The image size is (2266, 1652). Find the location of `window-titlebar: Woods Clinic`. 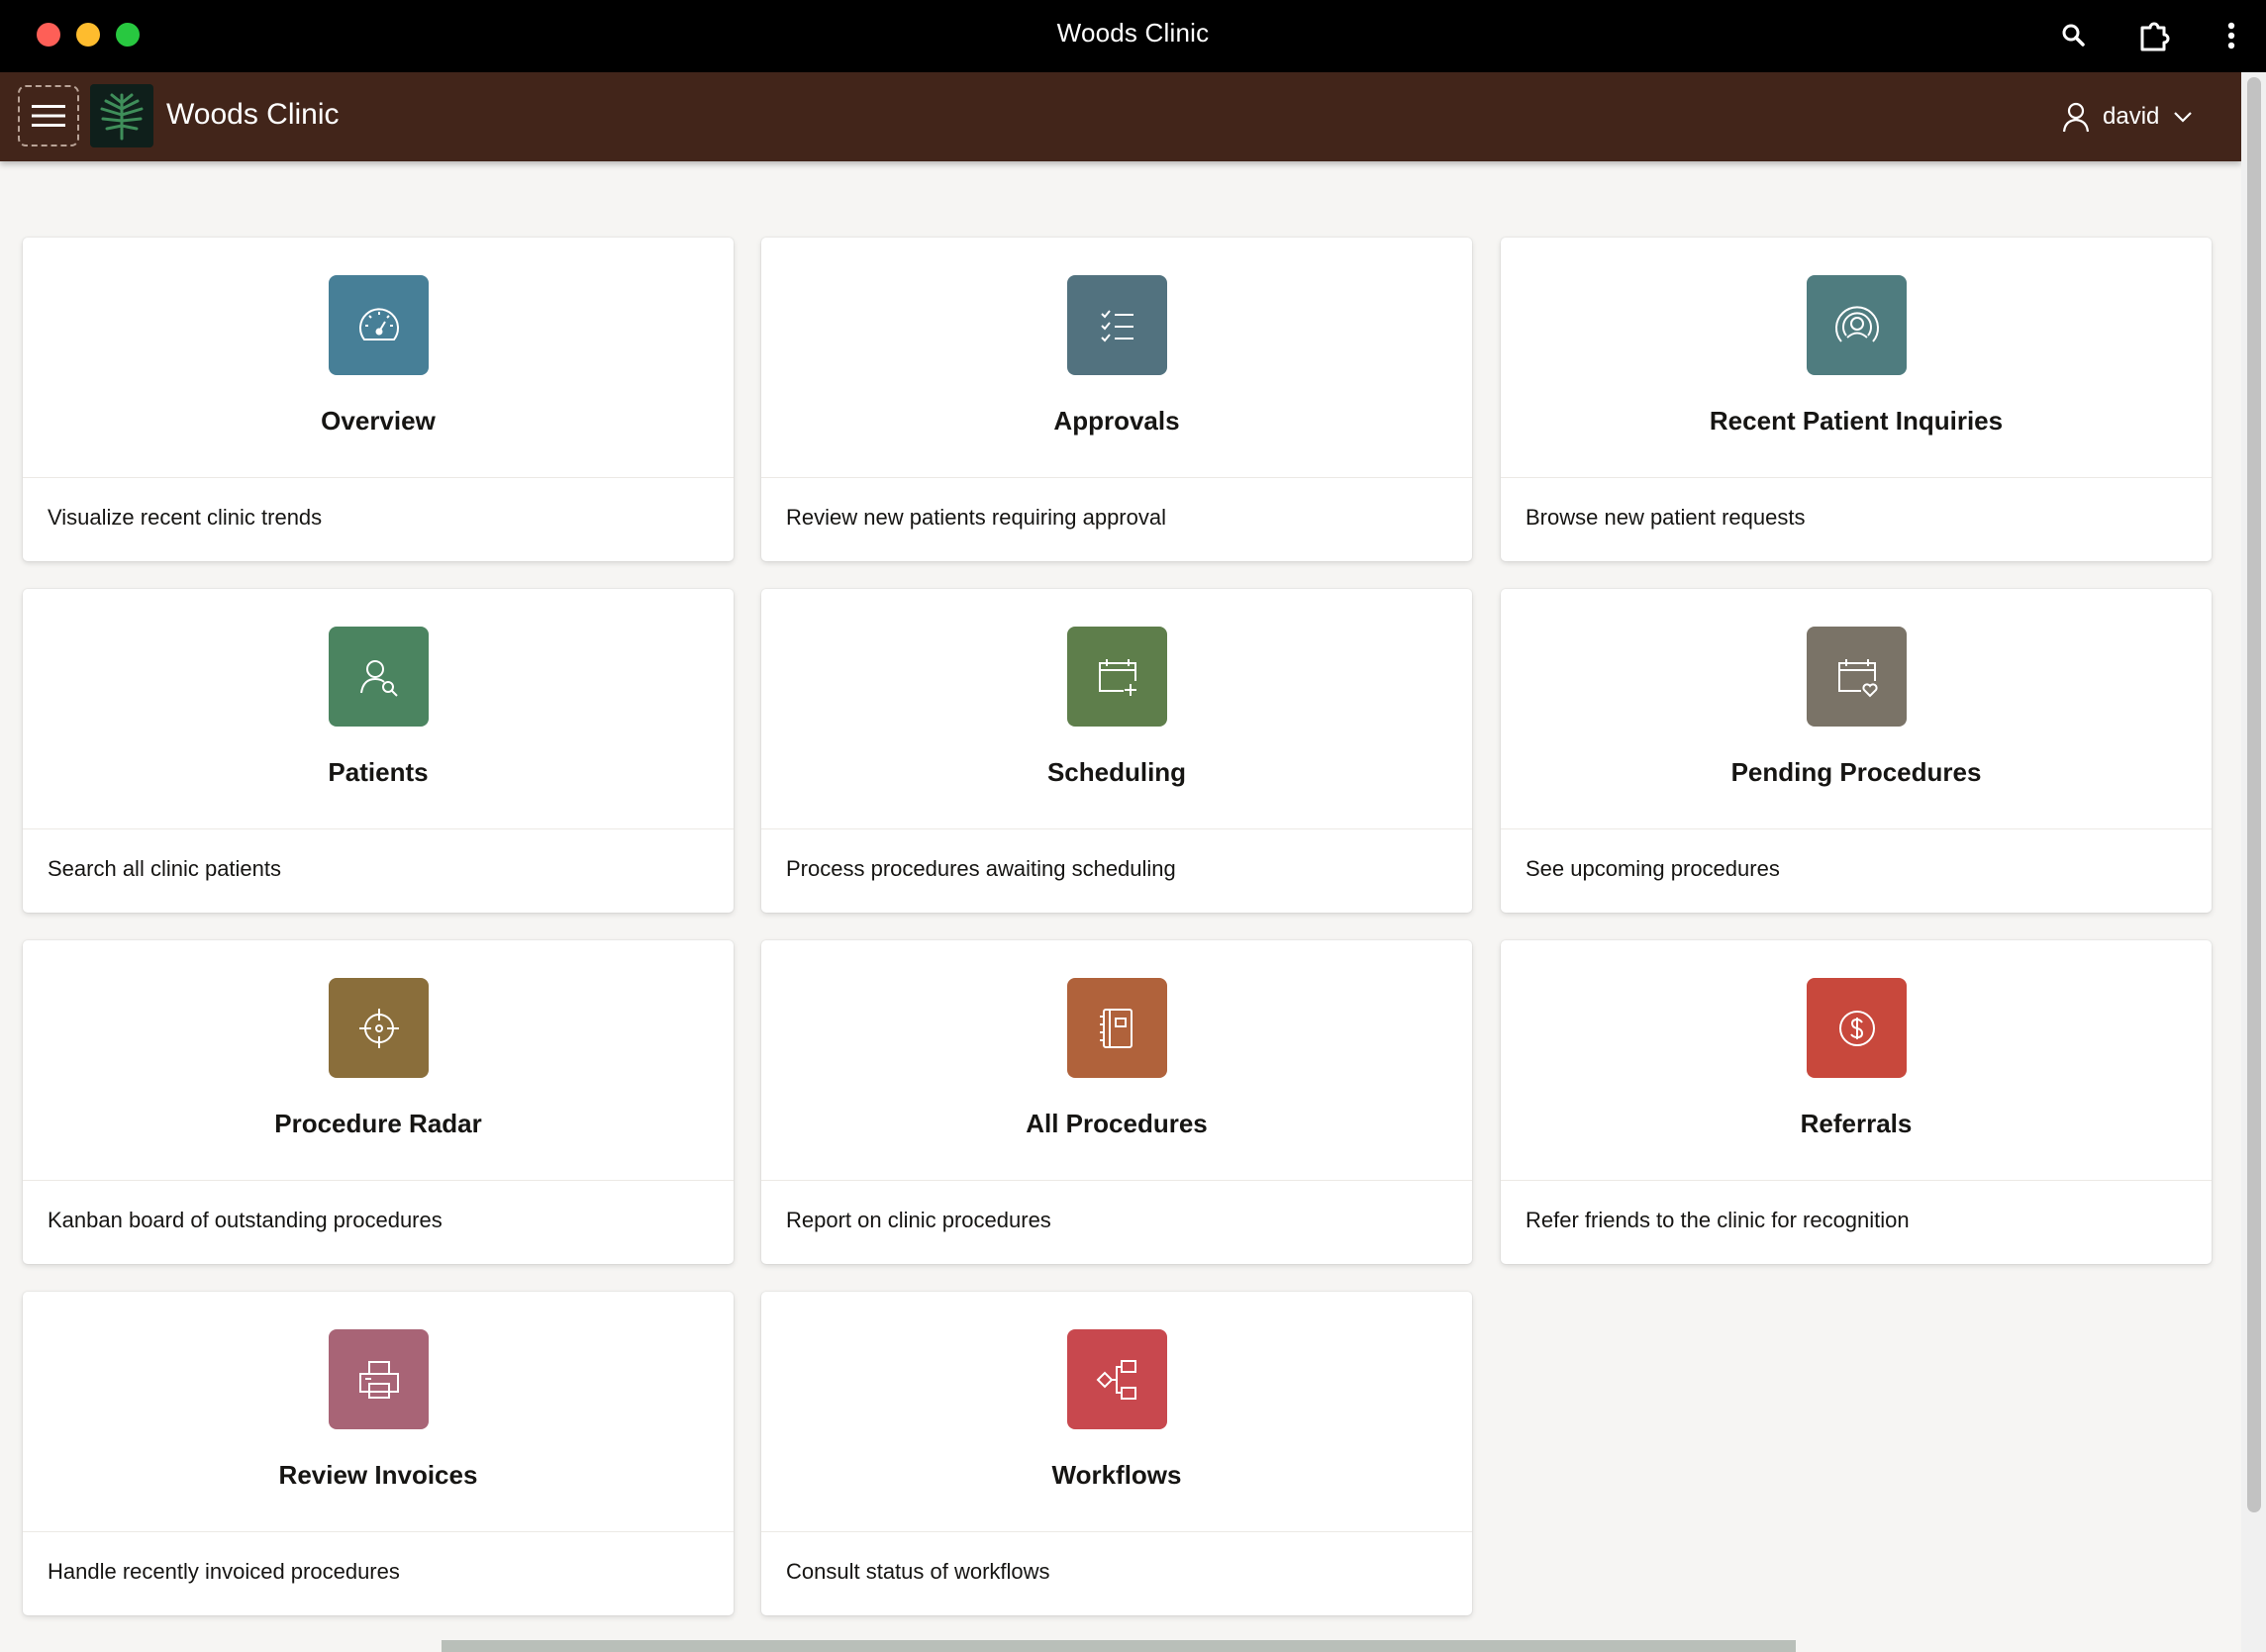

window-titlebar: Woods Clinic is located at coordinates (1133, 36).